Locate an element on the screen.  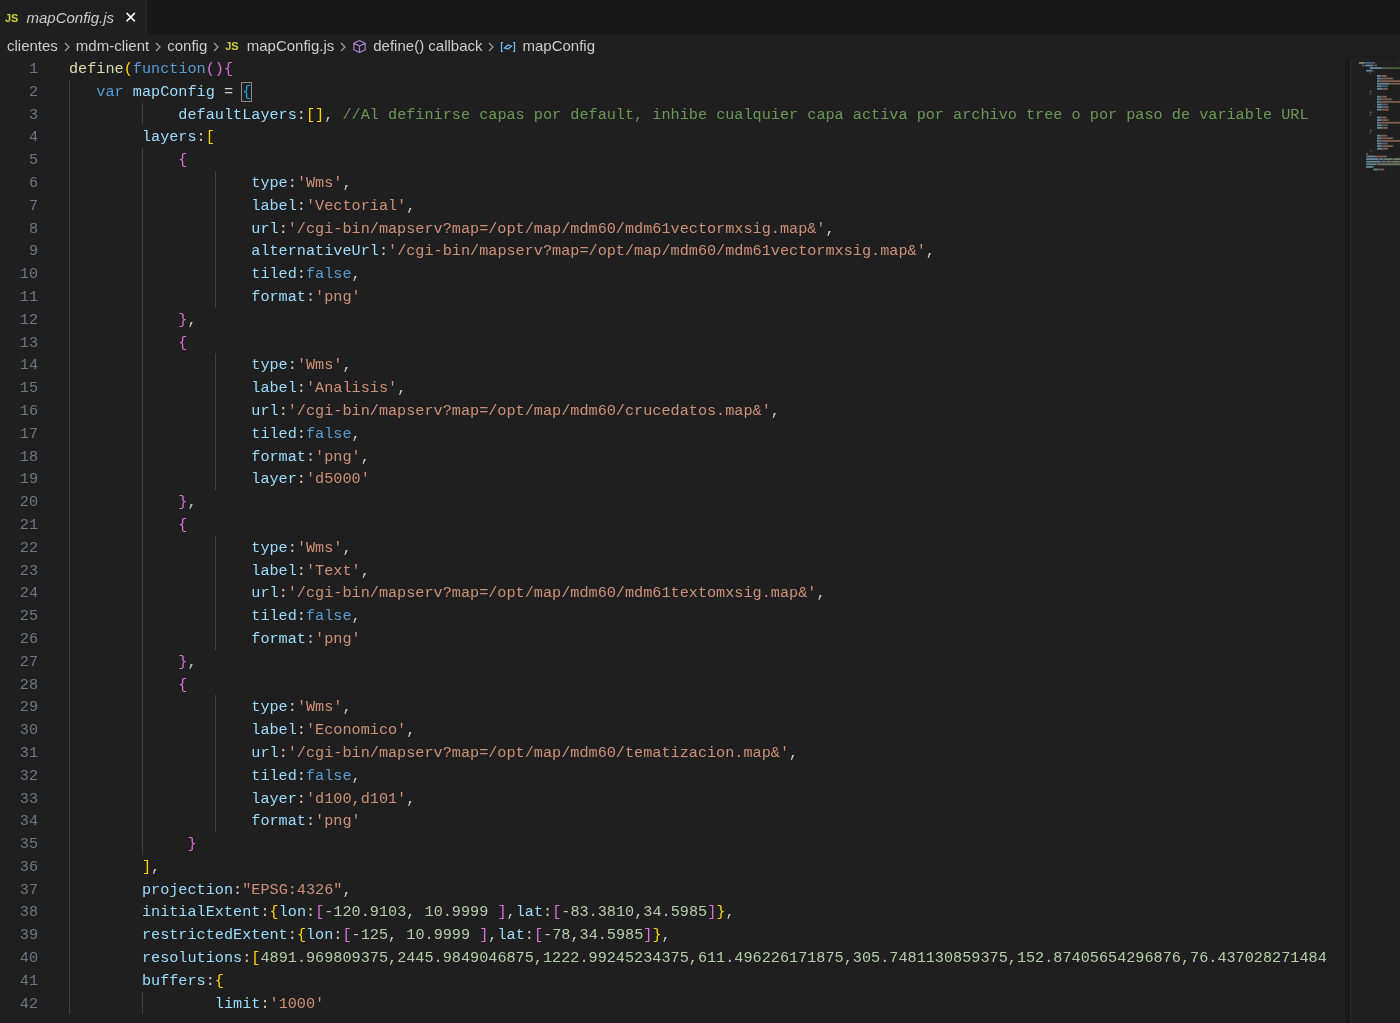
line-number: 15 is located at coordinates (28, 389).